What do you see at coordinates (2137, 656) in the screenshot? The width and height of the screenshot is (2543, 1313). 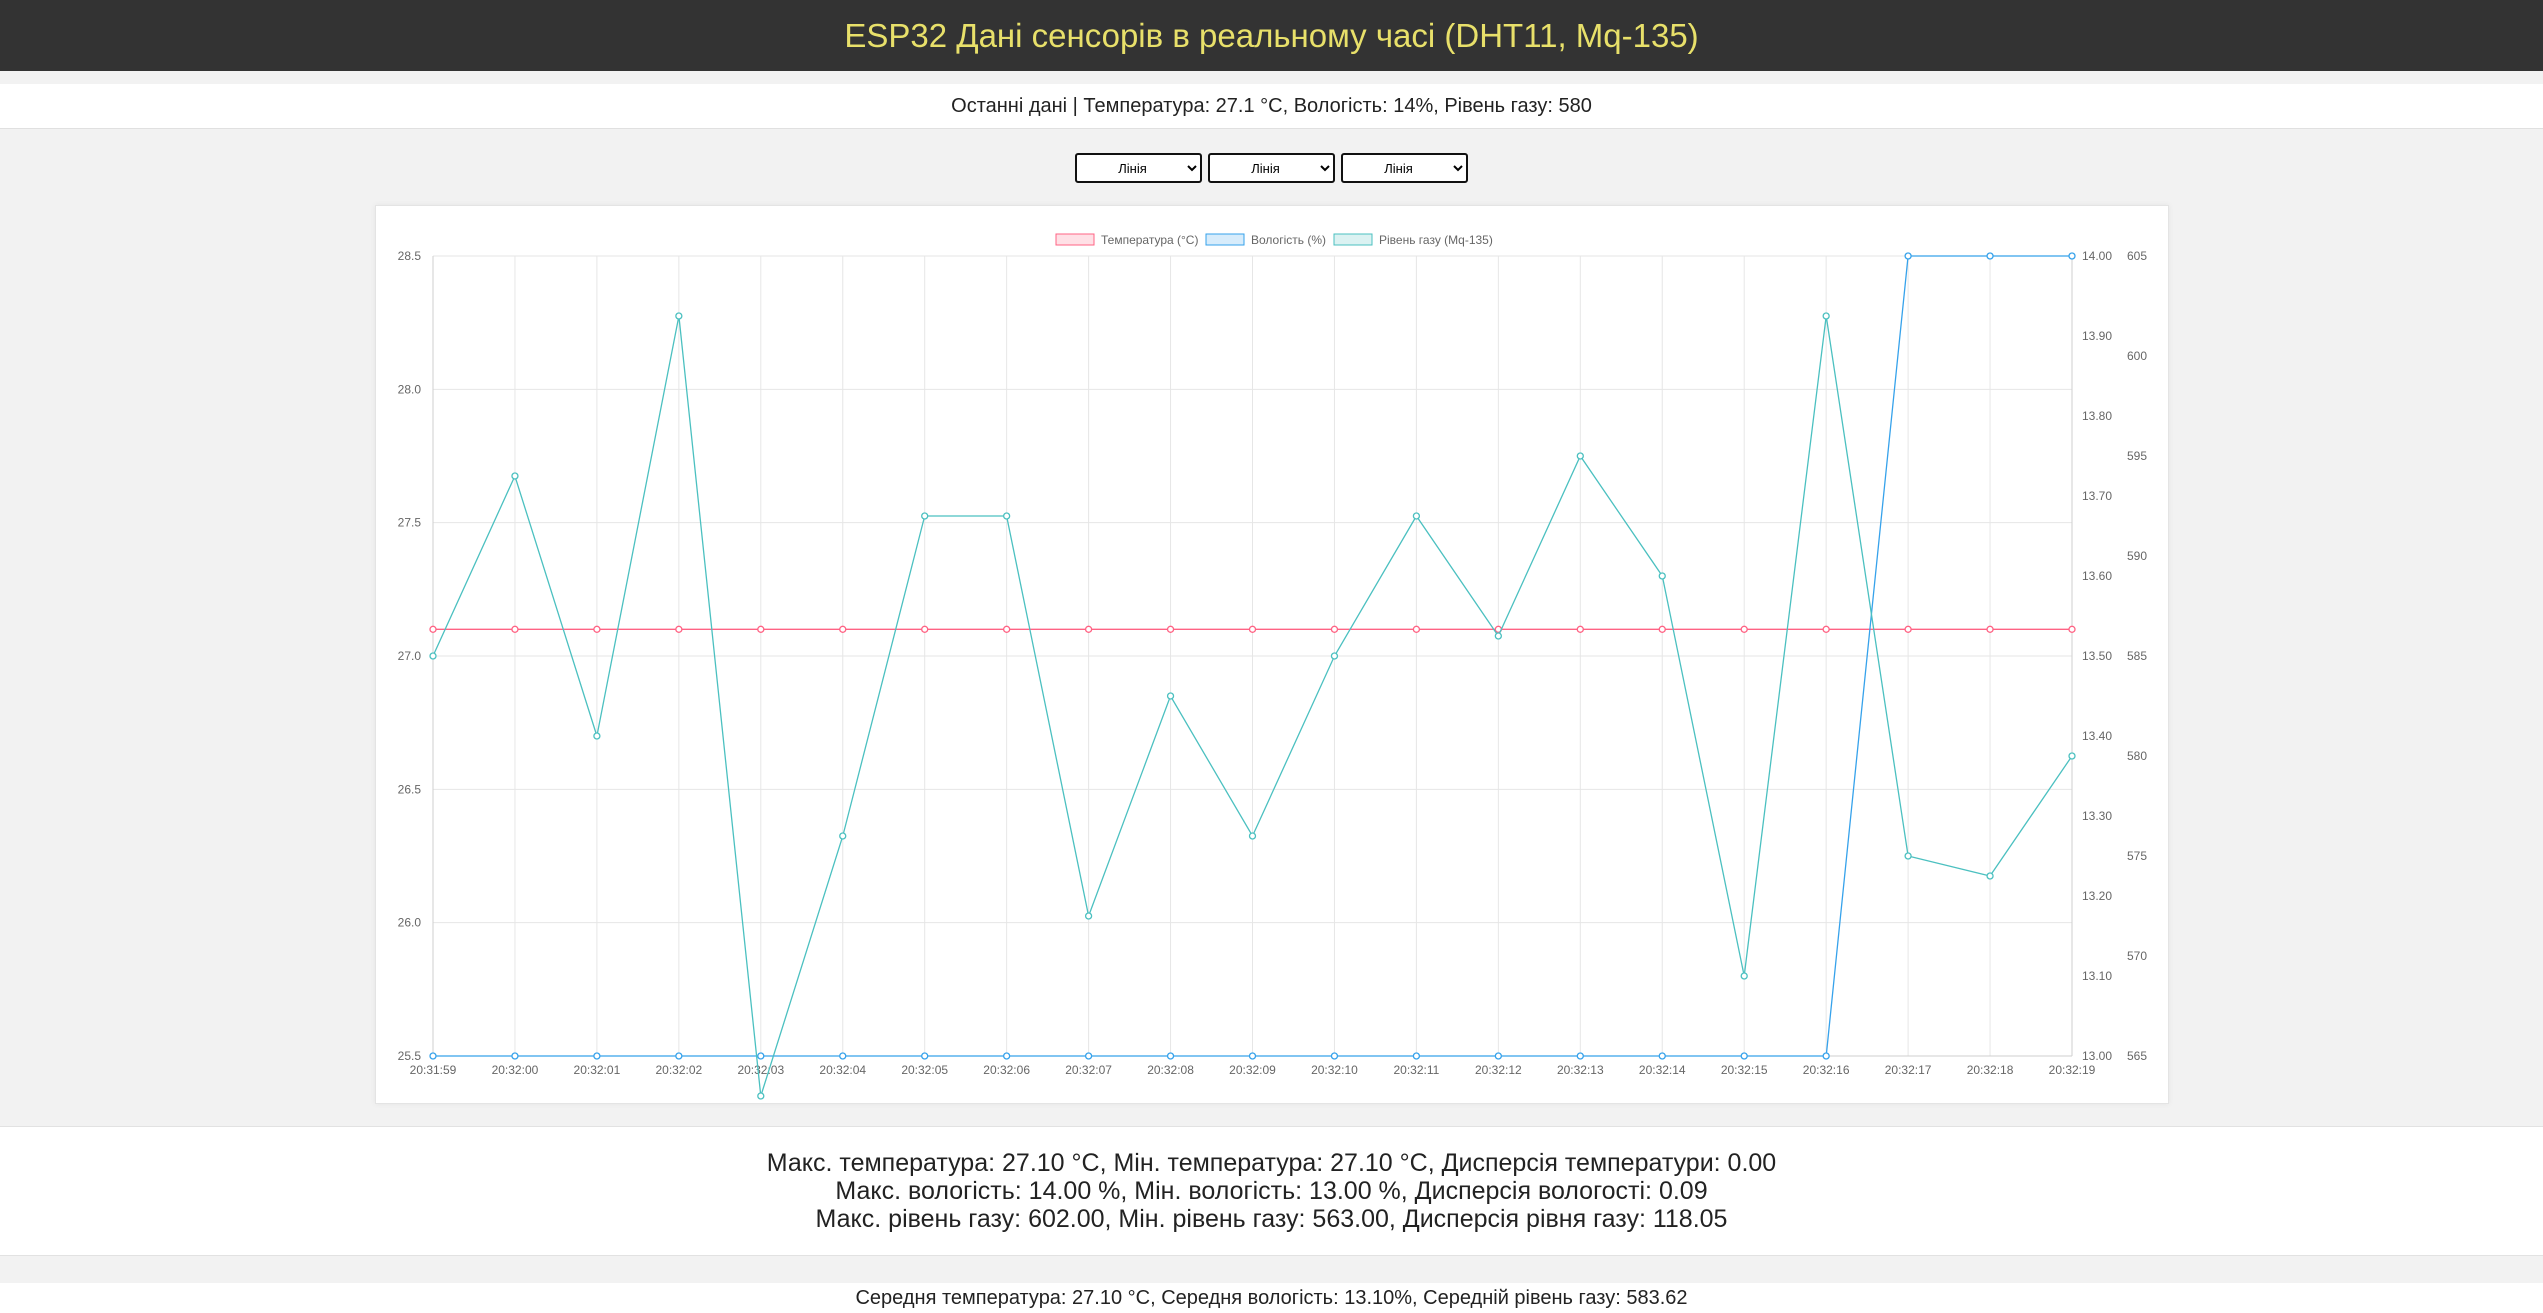 I see `y-gas-tick-label: 585` at bounding box center [2137, 656].